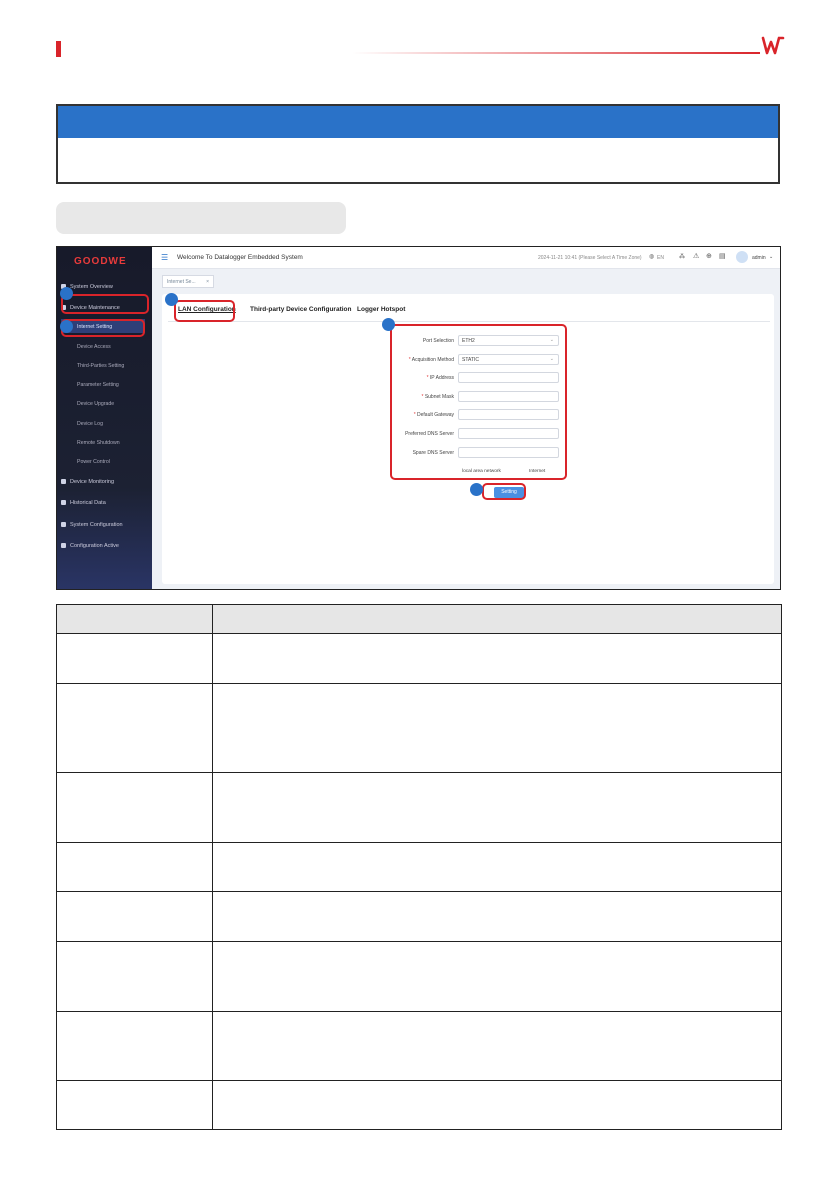  What do you see at coordinates (771, 257) in the screenshot?
I see `chevron-down-icon: ⌄` at bounding box center [771, 257].